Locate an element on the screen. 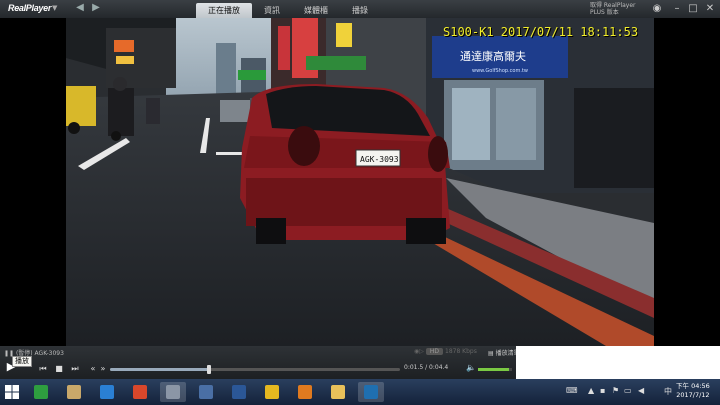 The image size is (720, 405). taskbar-app-picasa is located at coordinates (140, 392).